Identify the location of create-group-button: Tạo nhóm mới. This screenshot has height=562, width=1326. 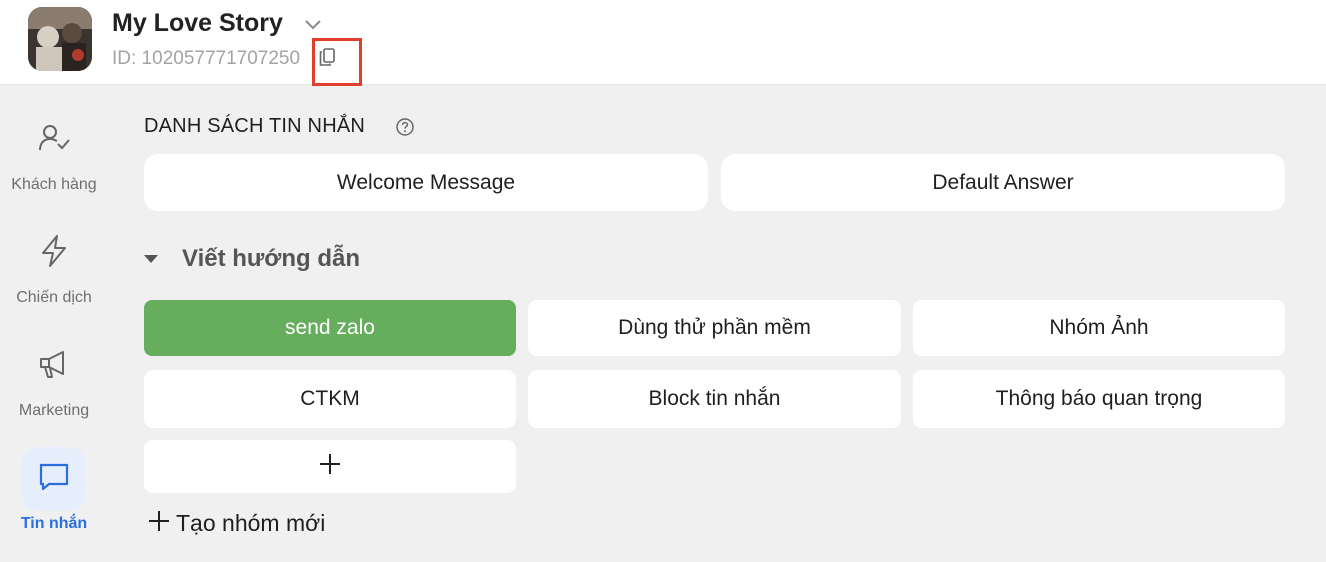
(236, 523).